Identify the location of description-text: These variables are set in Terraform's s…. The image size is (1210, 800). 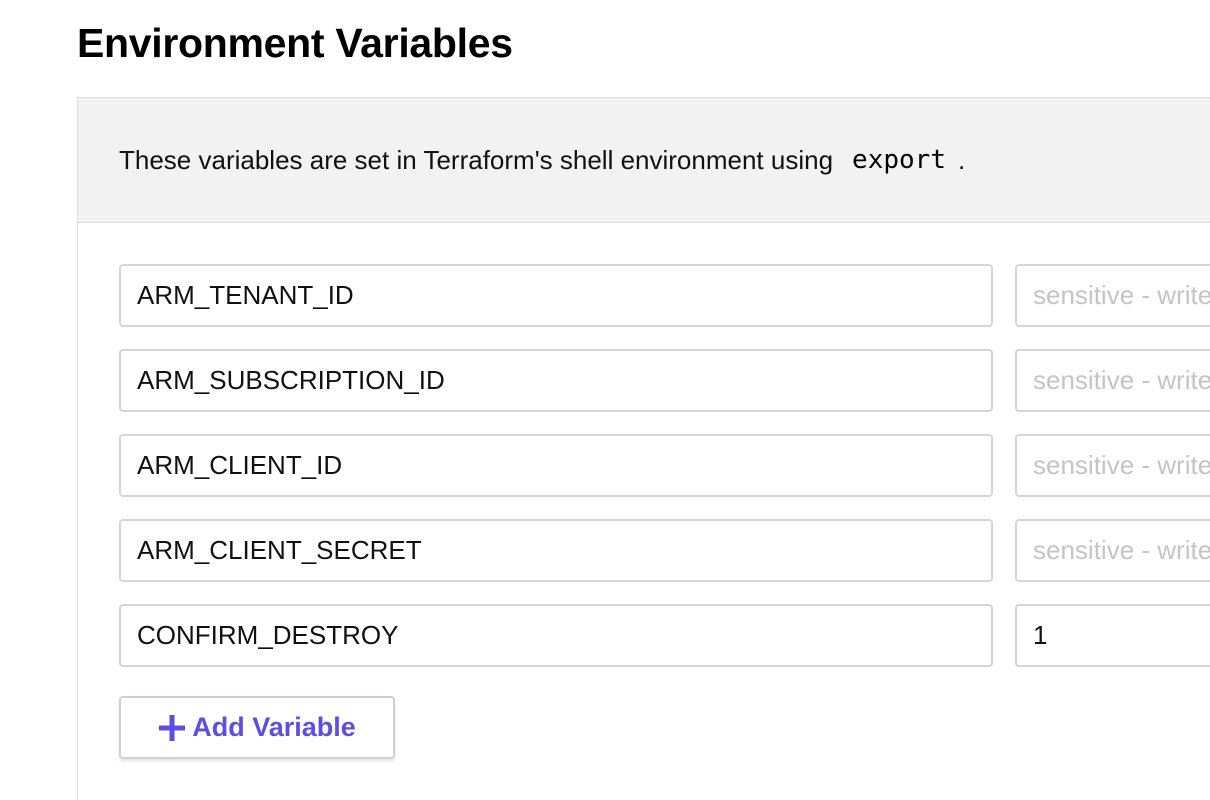
(476, 159).